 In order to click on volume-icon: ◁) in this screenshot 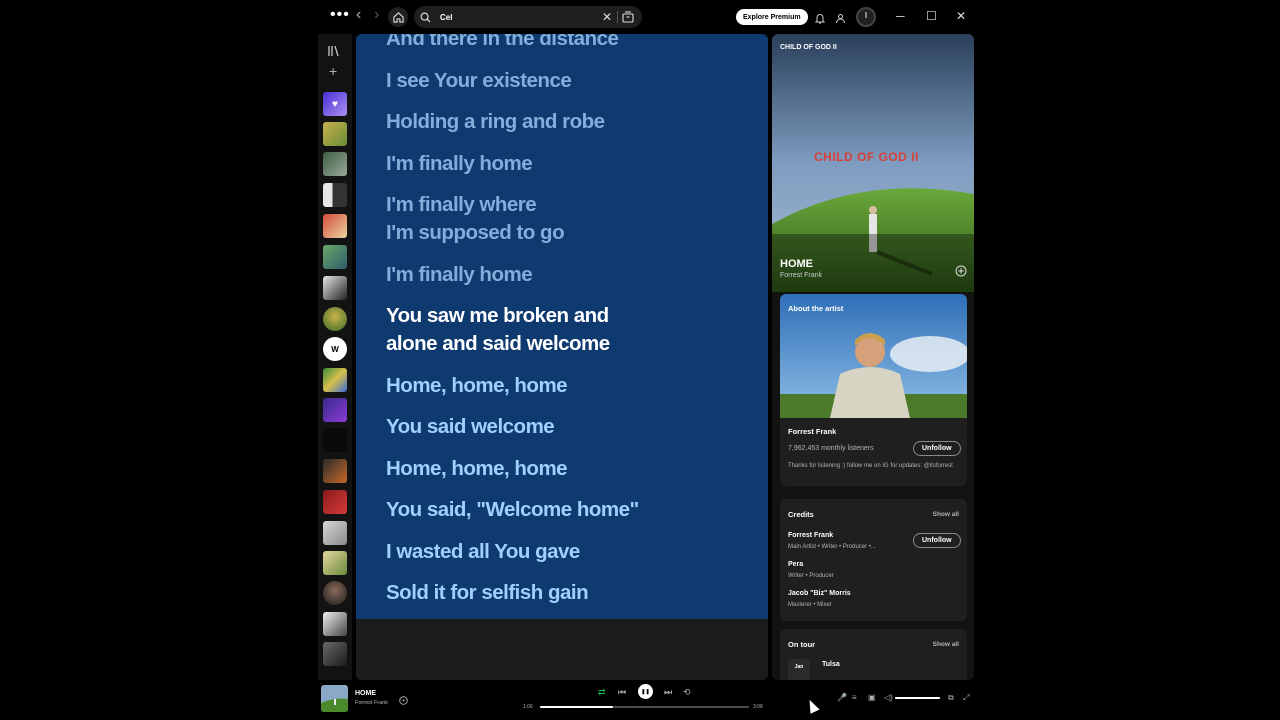, I will do `click(888, 698)`.